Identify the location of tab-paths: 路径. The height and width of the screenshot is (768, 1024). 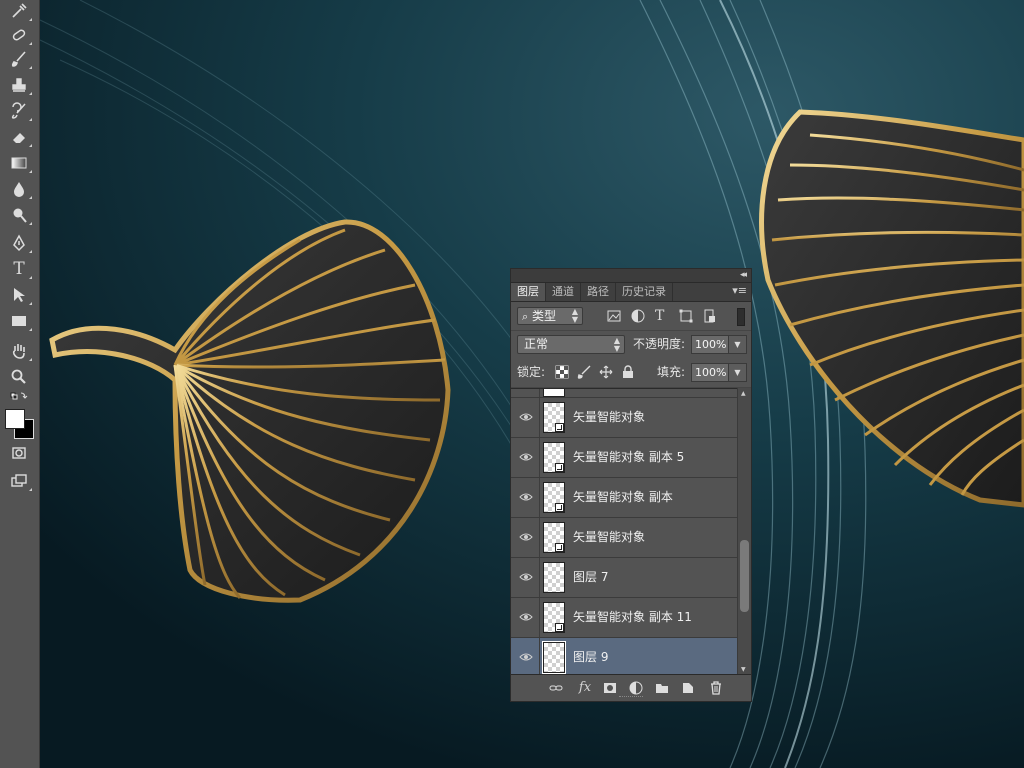
(598, 292).